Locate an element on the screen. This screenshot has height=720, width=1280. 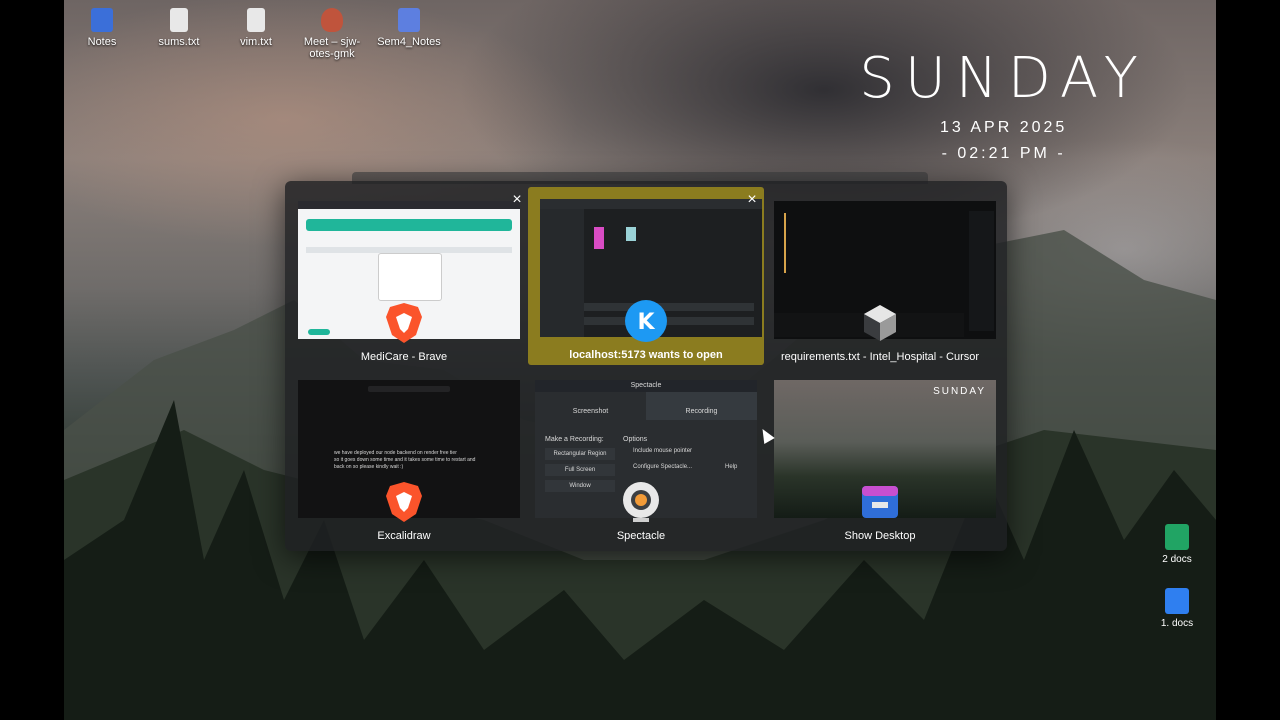
spectacle-chk-pointer: Include mouse pointer is located at coordinates (663, 451).